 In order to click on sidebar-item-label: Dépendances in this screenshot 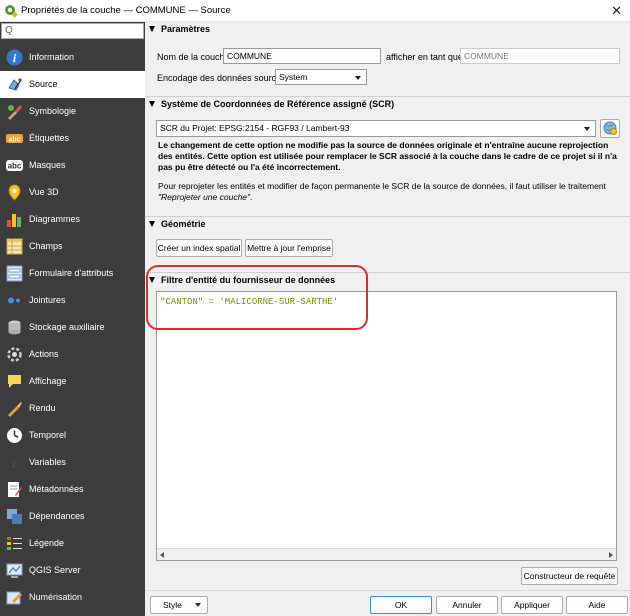, I will do `click(57, 516)`.